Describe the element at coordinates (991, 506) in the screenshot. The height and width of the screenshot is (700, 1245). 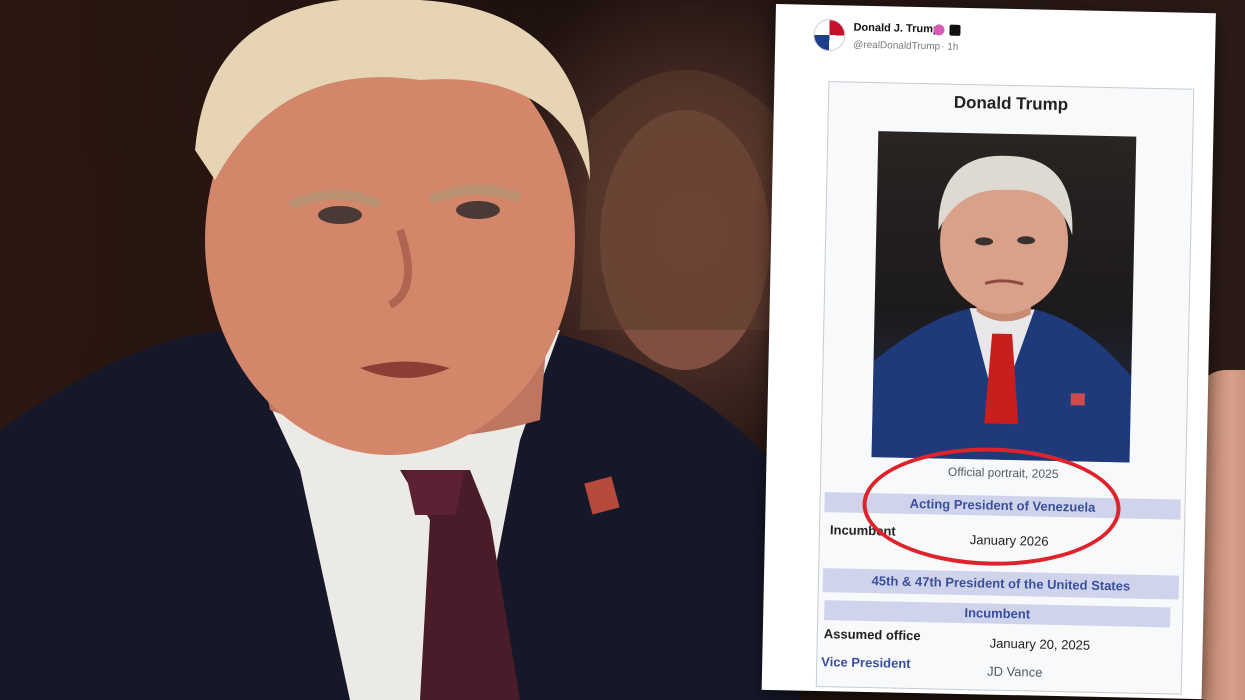
I see `red-highlight-circle` at that location.